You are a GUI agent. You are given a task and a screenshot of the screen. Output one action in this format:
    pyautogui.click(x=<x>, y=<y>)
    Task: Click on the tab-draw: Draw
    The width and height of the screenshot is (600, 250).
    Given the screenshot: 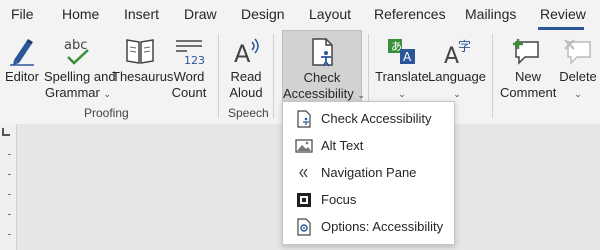 What is the action you would take?
    pyautogui.click(x=200, y=14)
    